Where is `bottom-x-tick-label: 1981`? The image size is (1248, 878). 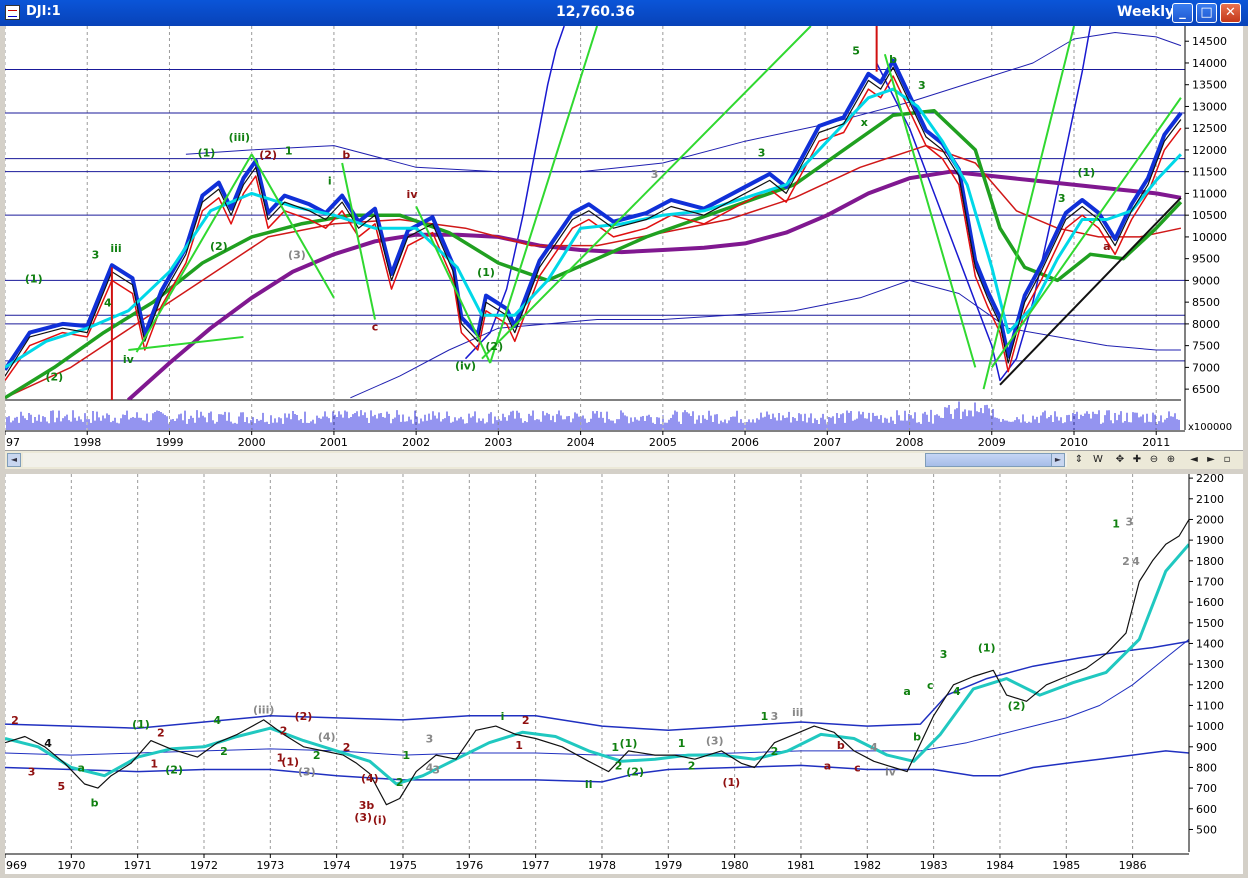
bottom-x-tick-label: 1981 is located at coordinates (801, 865).